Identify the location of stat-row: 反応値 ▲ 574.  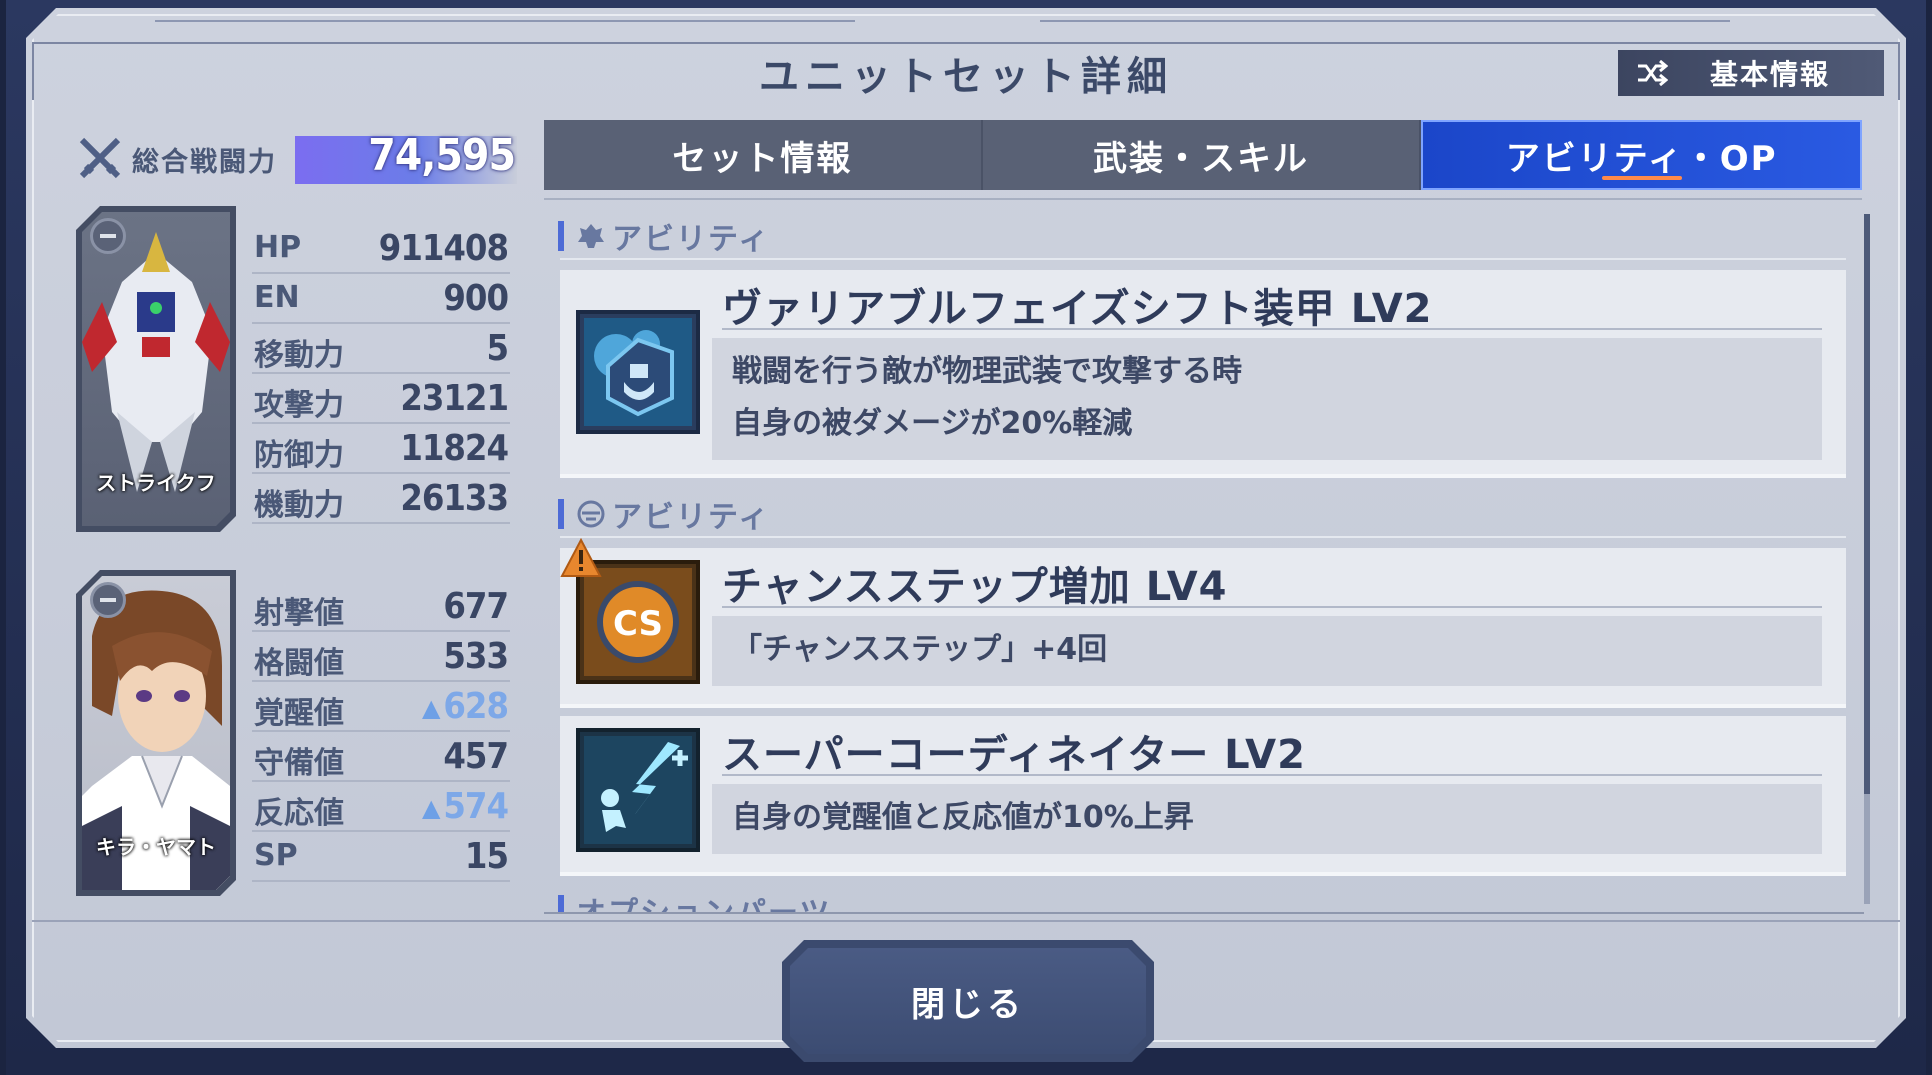
(381, 808).